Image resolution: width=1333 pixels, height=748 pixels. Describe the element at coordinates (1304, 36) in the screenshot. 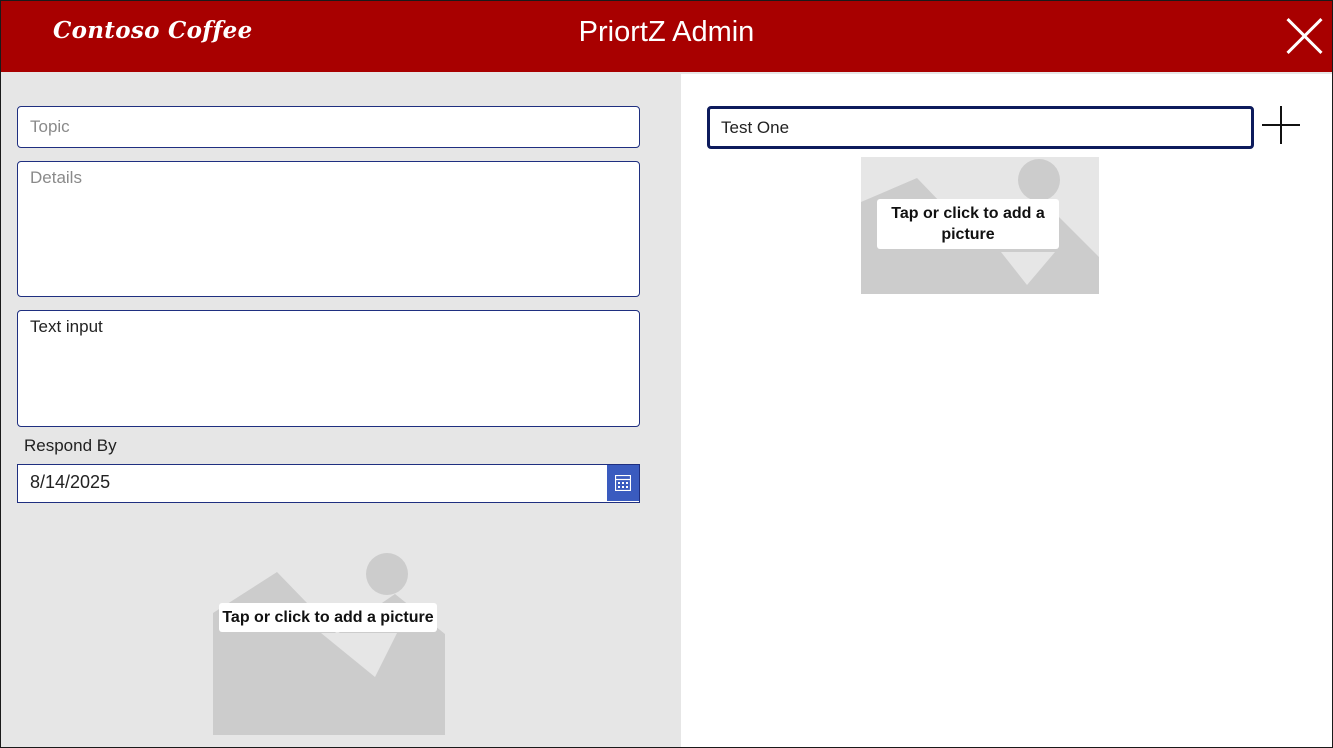

I see `close-icon` at that location.